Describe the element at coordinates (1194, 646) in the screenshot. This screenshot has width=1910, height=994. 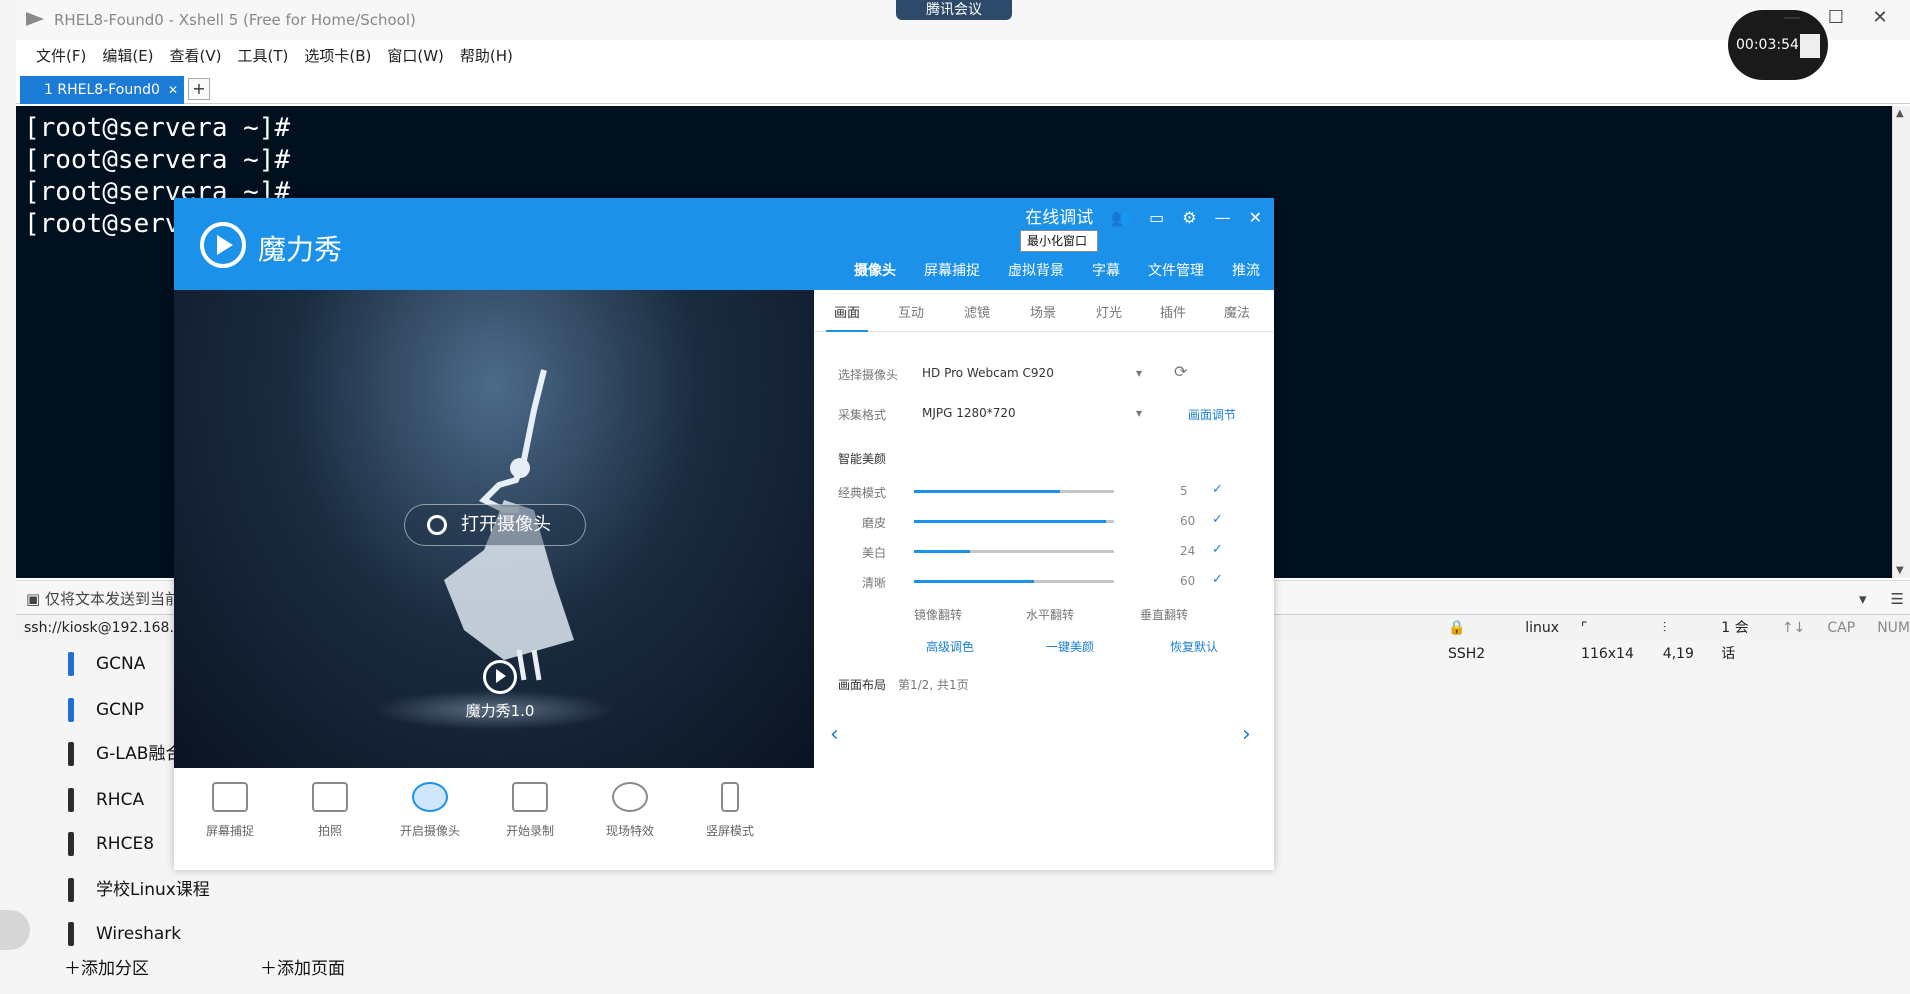
I see `reset-default-button: 恢复默认` at that location.